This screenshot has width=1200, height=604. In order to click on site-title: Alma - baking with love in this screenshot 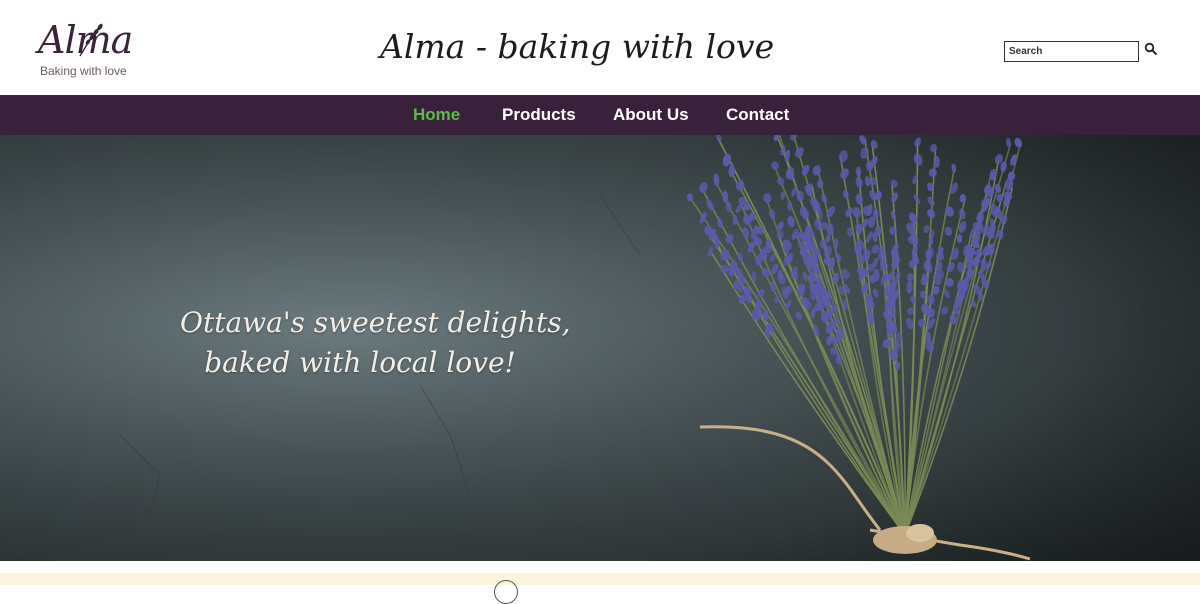, I will do `click(577, 46)`.